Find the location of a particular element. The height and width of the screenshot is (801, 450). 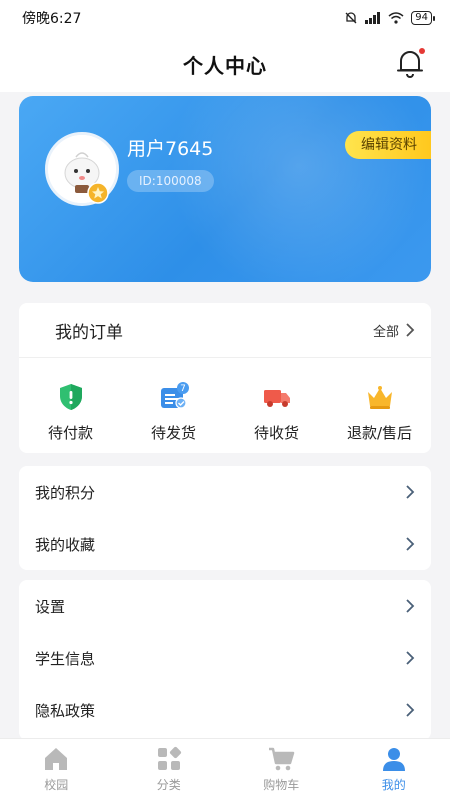

battery-icon: 94 is located at coordinates (421, 18).